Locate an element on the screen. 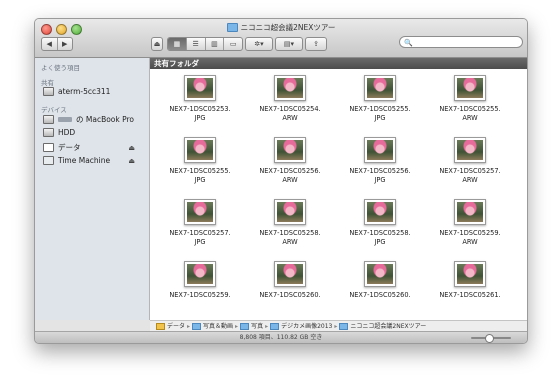  file-item: NEX7-1DSC05258. JPG is located at coordinates (380, 223).